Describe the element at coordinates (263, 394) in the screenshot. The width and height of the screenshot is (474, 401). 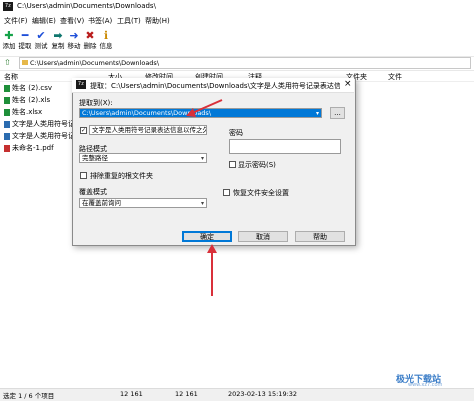
I see `status-datetime: 2023-02-13 15:19:32` at that location.